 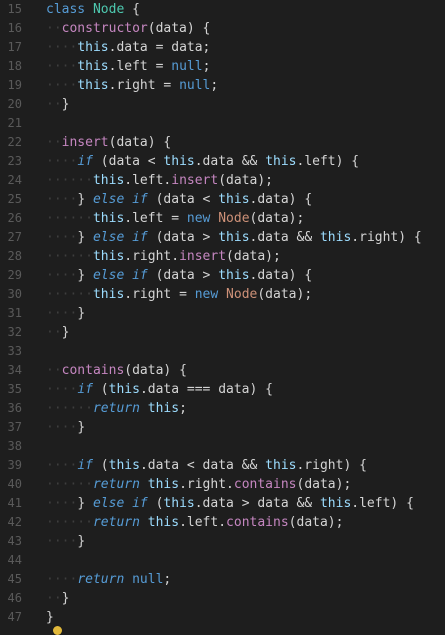 What do you see at coordinates (222, 28) in the screenshot?
I see `code-line: 16 ··constructor(data) {` at bounding box center [222, 28].